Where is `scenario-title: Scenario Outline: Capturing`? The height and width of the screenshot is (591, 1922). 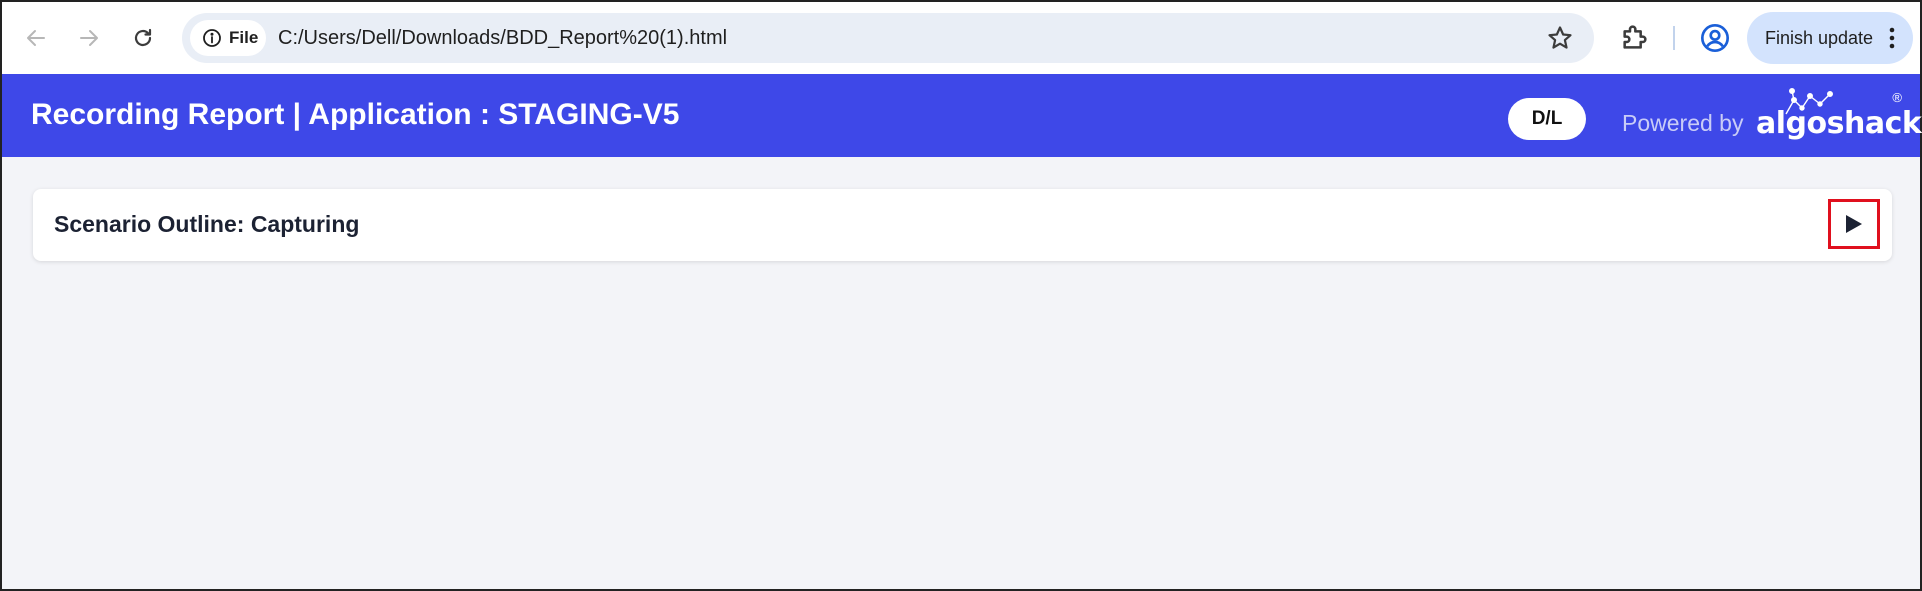 scenario-title: Scenario Outline: Capturing is located at coordinates (207, 224).